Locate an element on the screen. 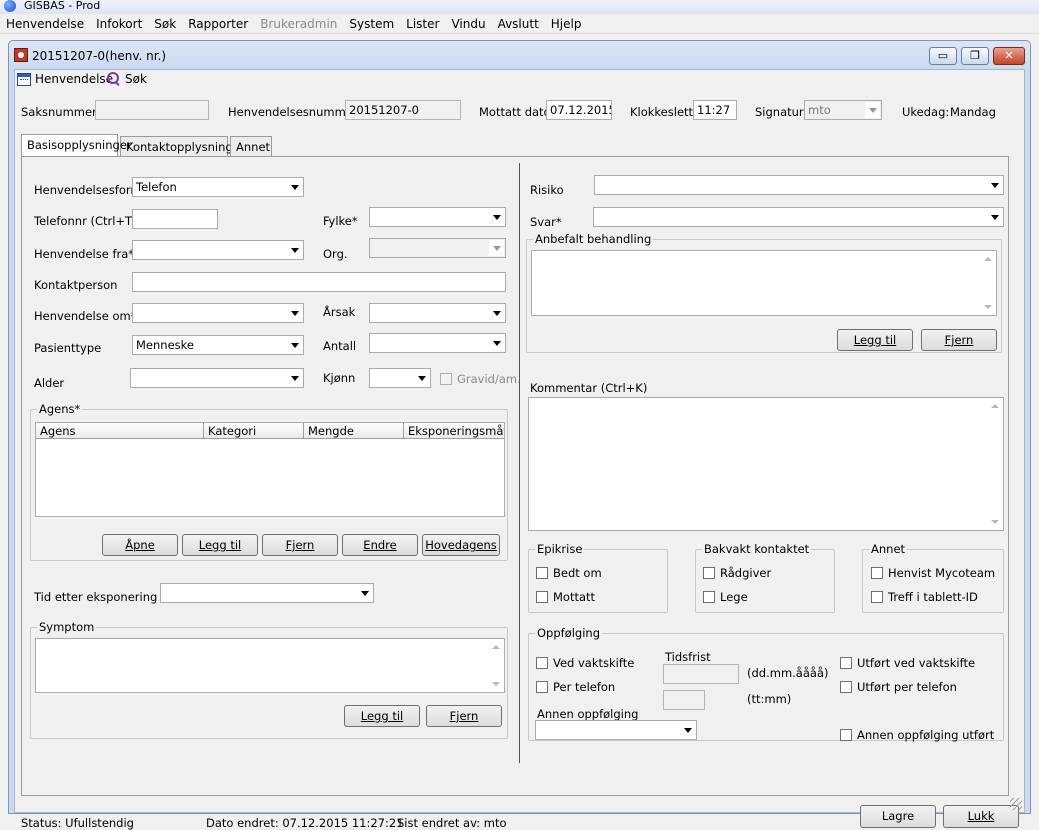  tablett-label: Treff i tablett-ID is located at coordinates (933, 597).